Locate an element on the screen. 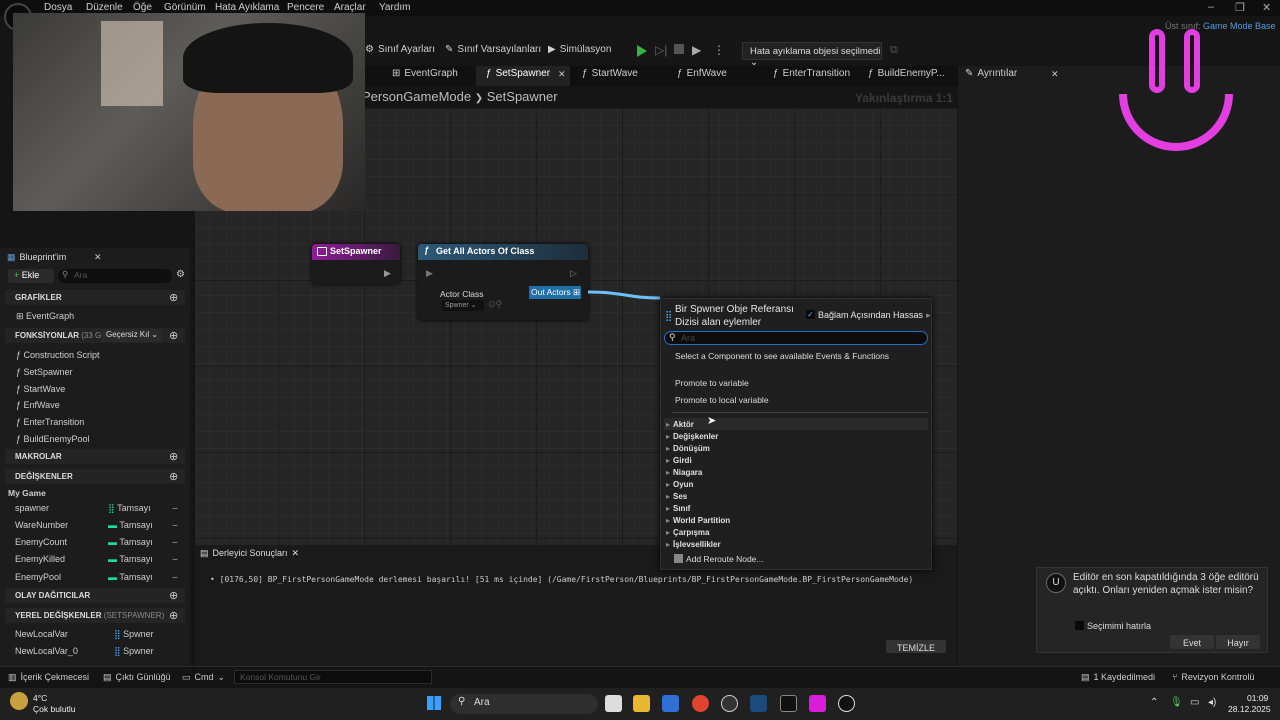  promote-to-local-variable-action: Promote to local variable is located at coordinates (722, 400).